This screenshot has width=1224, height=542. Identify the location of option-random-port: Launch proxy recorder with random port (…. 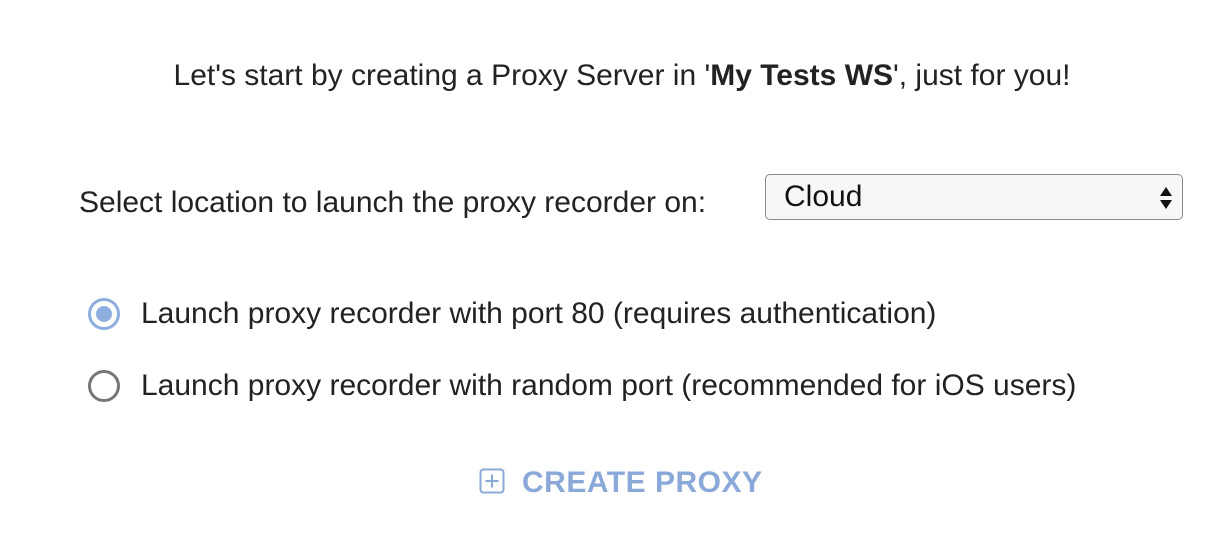
(582, 386).